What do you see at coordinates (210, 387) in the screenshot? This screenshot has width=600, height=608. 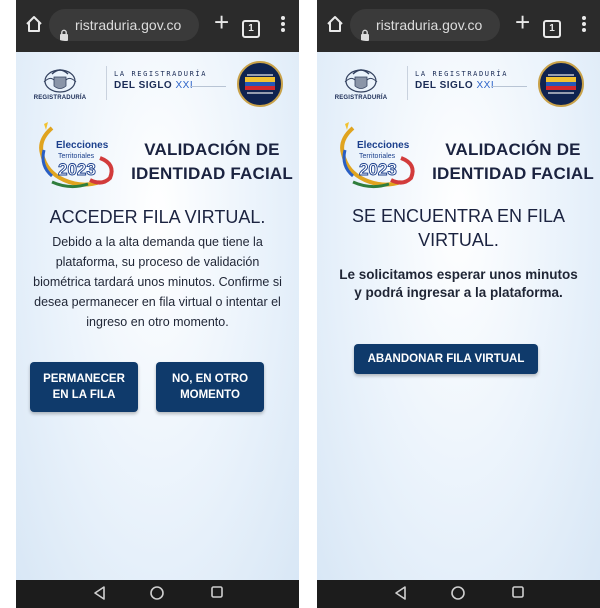 I see `try-later-button: NO, EN OTRO MOMENTO` at bounding box center [210, 387].